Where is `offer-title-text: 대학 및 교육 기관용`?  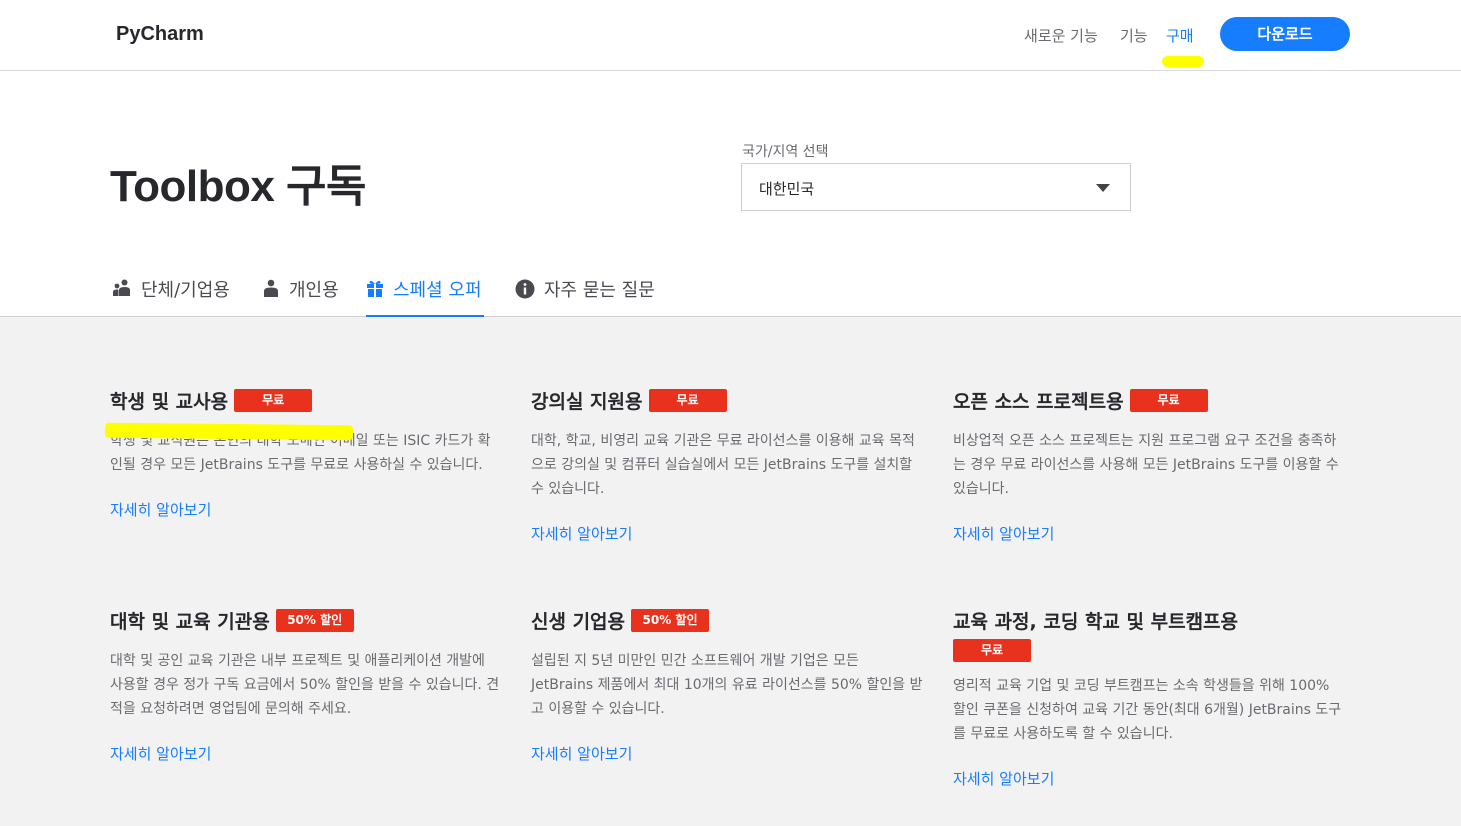
offer-title-text: 대학 및 교육 기관용 is located at coordinates (190, 622).